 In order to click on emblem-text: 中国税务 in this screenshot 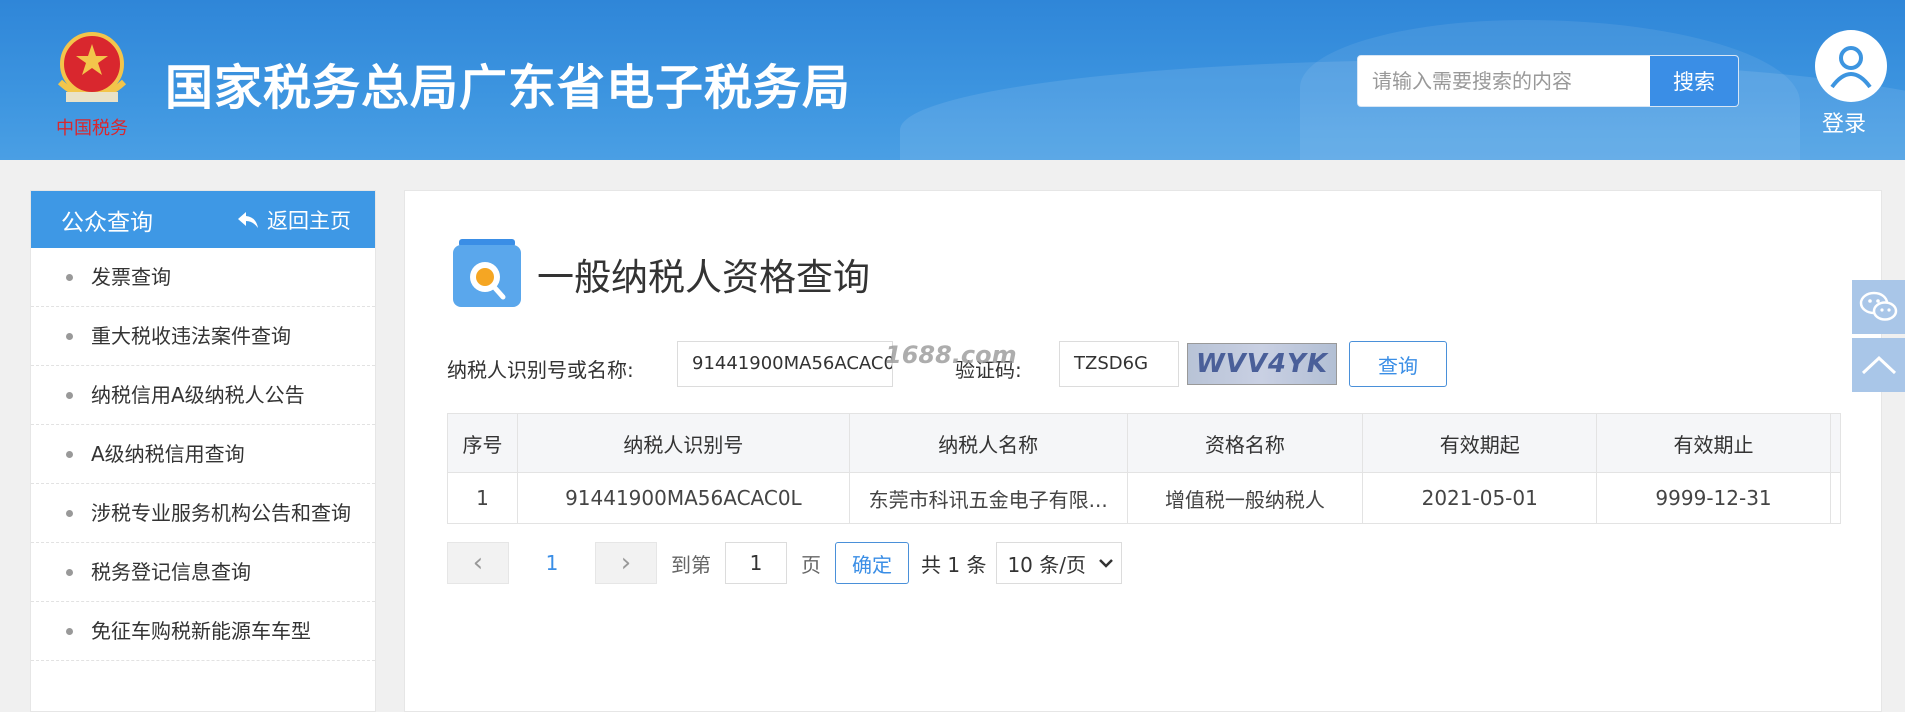, I will do `click(92, 128)`.